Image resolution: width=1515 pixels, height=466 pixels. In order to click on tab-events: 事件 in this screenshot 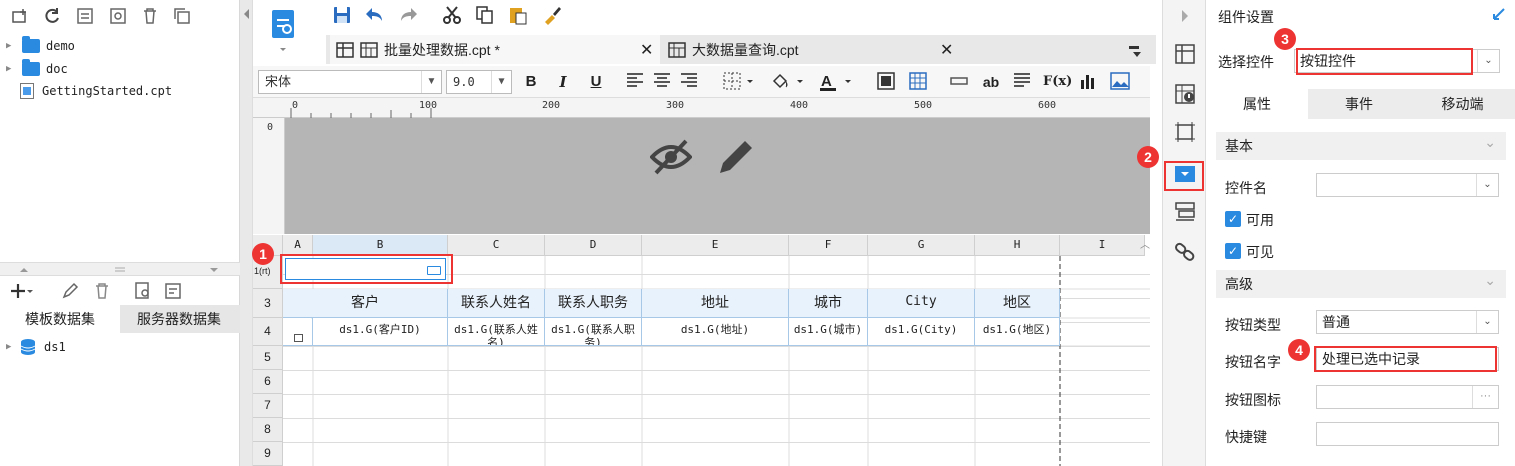, I will do `click(1359, 104)`.